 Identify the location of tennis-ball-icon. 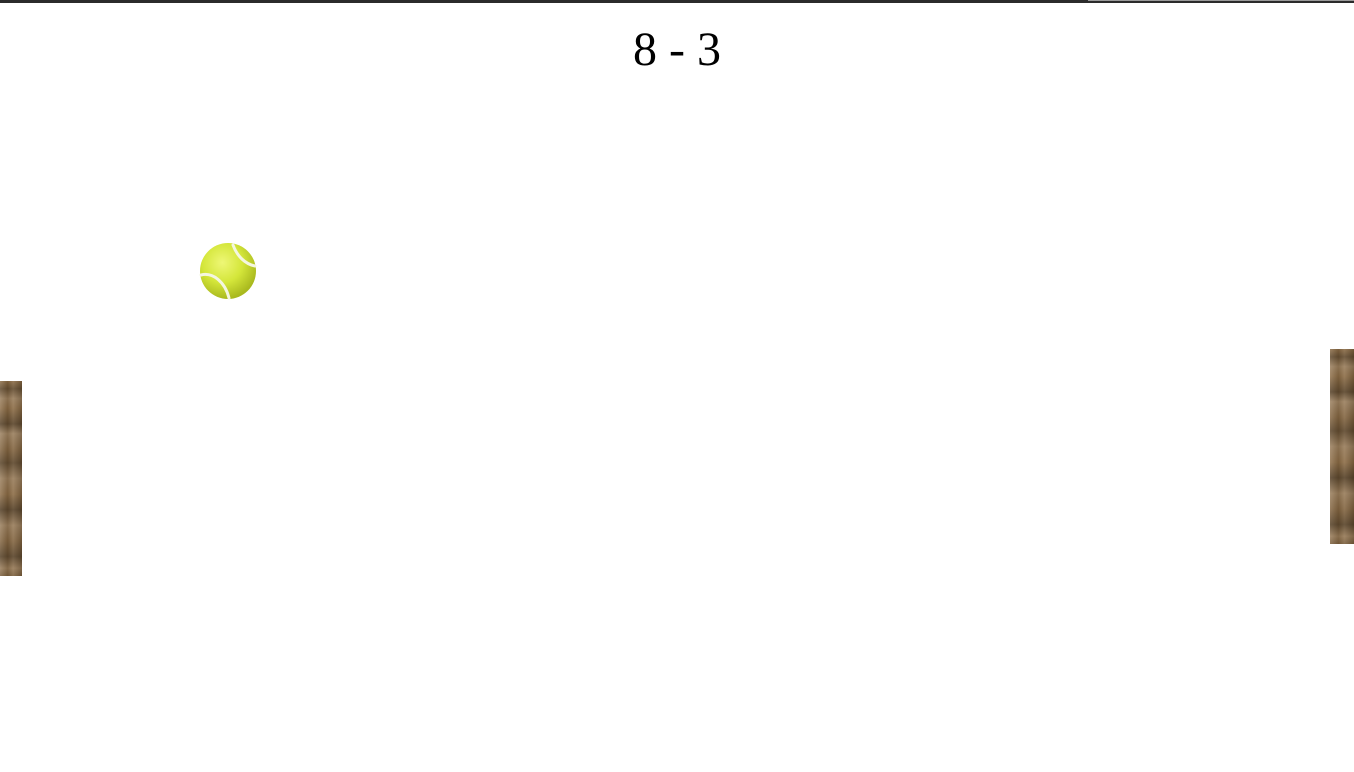
(228, 271).